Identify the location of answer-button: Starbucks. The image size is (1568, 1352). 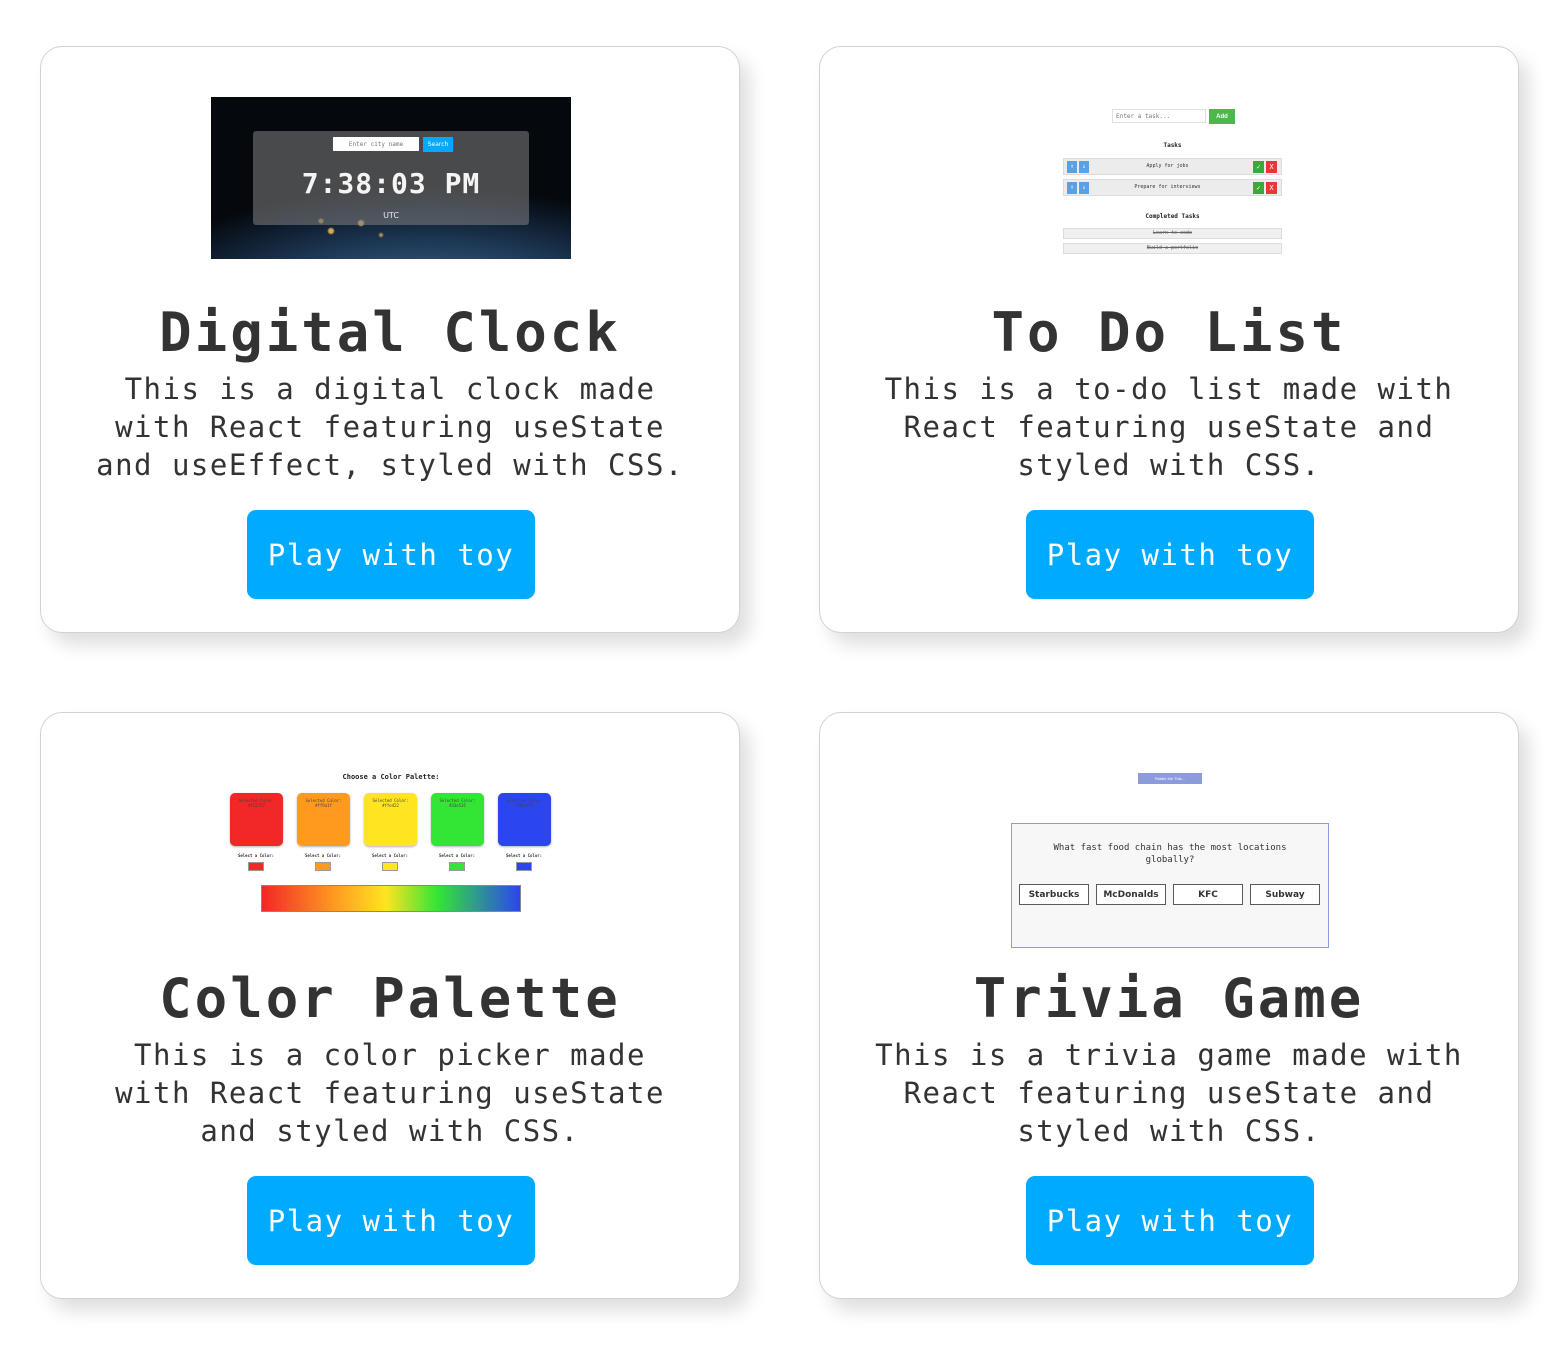
(1054, 894).